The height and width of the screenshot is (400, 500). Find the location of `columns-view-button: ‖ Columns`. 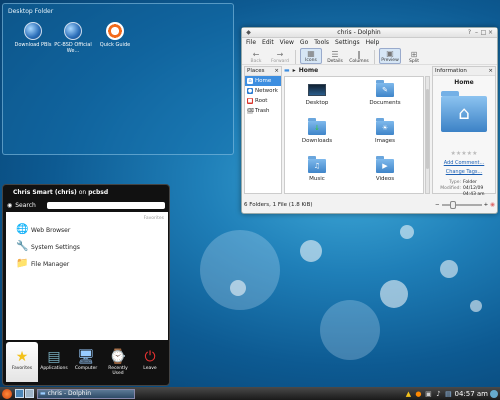

columns-view-button: ‖ Columns is located at coordinates (359, 57).